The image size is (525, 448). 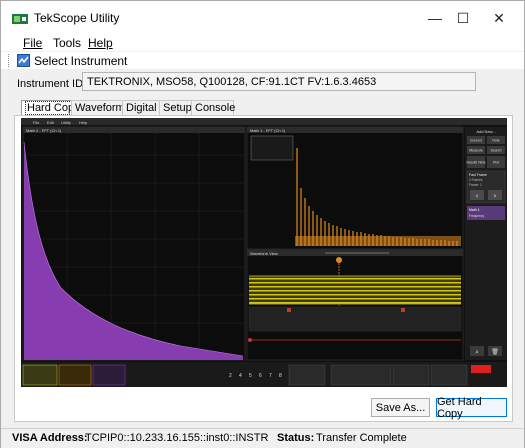 I want to click on window-title: TekScope Utility, so click(x=77, y=18).